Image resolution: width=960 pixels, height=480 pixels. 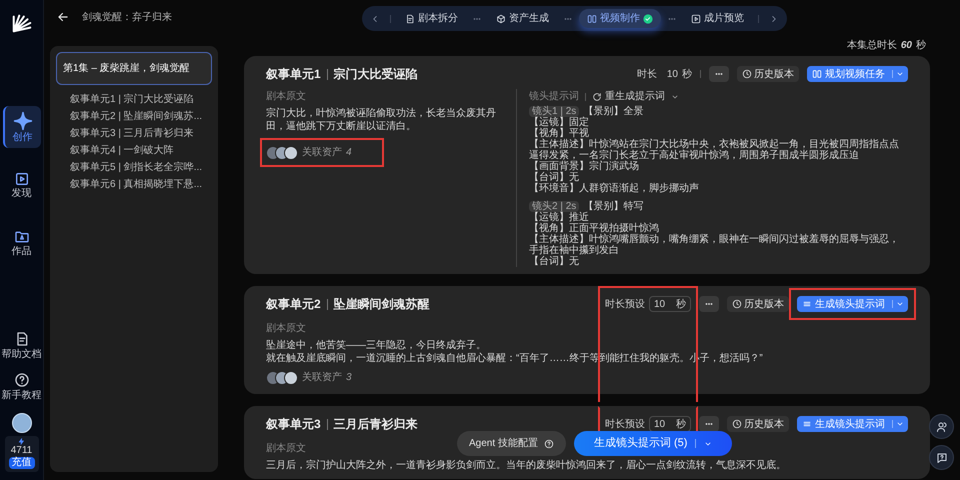 I want to click on total-duration-value: 60, so click(x=906, y=45).